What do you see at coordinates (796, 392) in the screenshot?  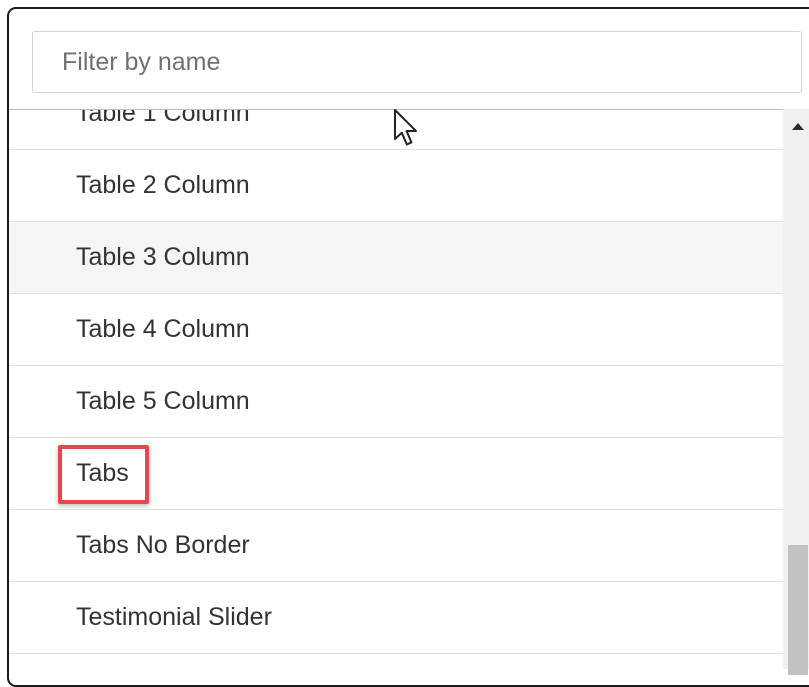 I see `vertical-scrollbar` at bounding box center [796, 392].